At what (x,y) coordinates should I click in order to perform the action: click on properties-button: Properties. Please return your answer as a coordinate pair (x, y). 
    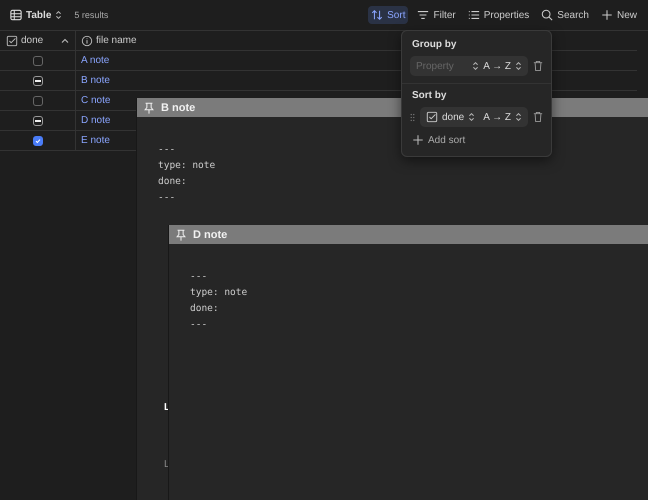
    Looking at the image, I should click on (498, 15).